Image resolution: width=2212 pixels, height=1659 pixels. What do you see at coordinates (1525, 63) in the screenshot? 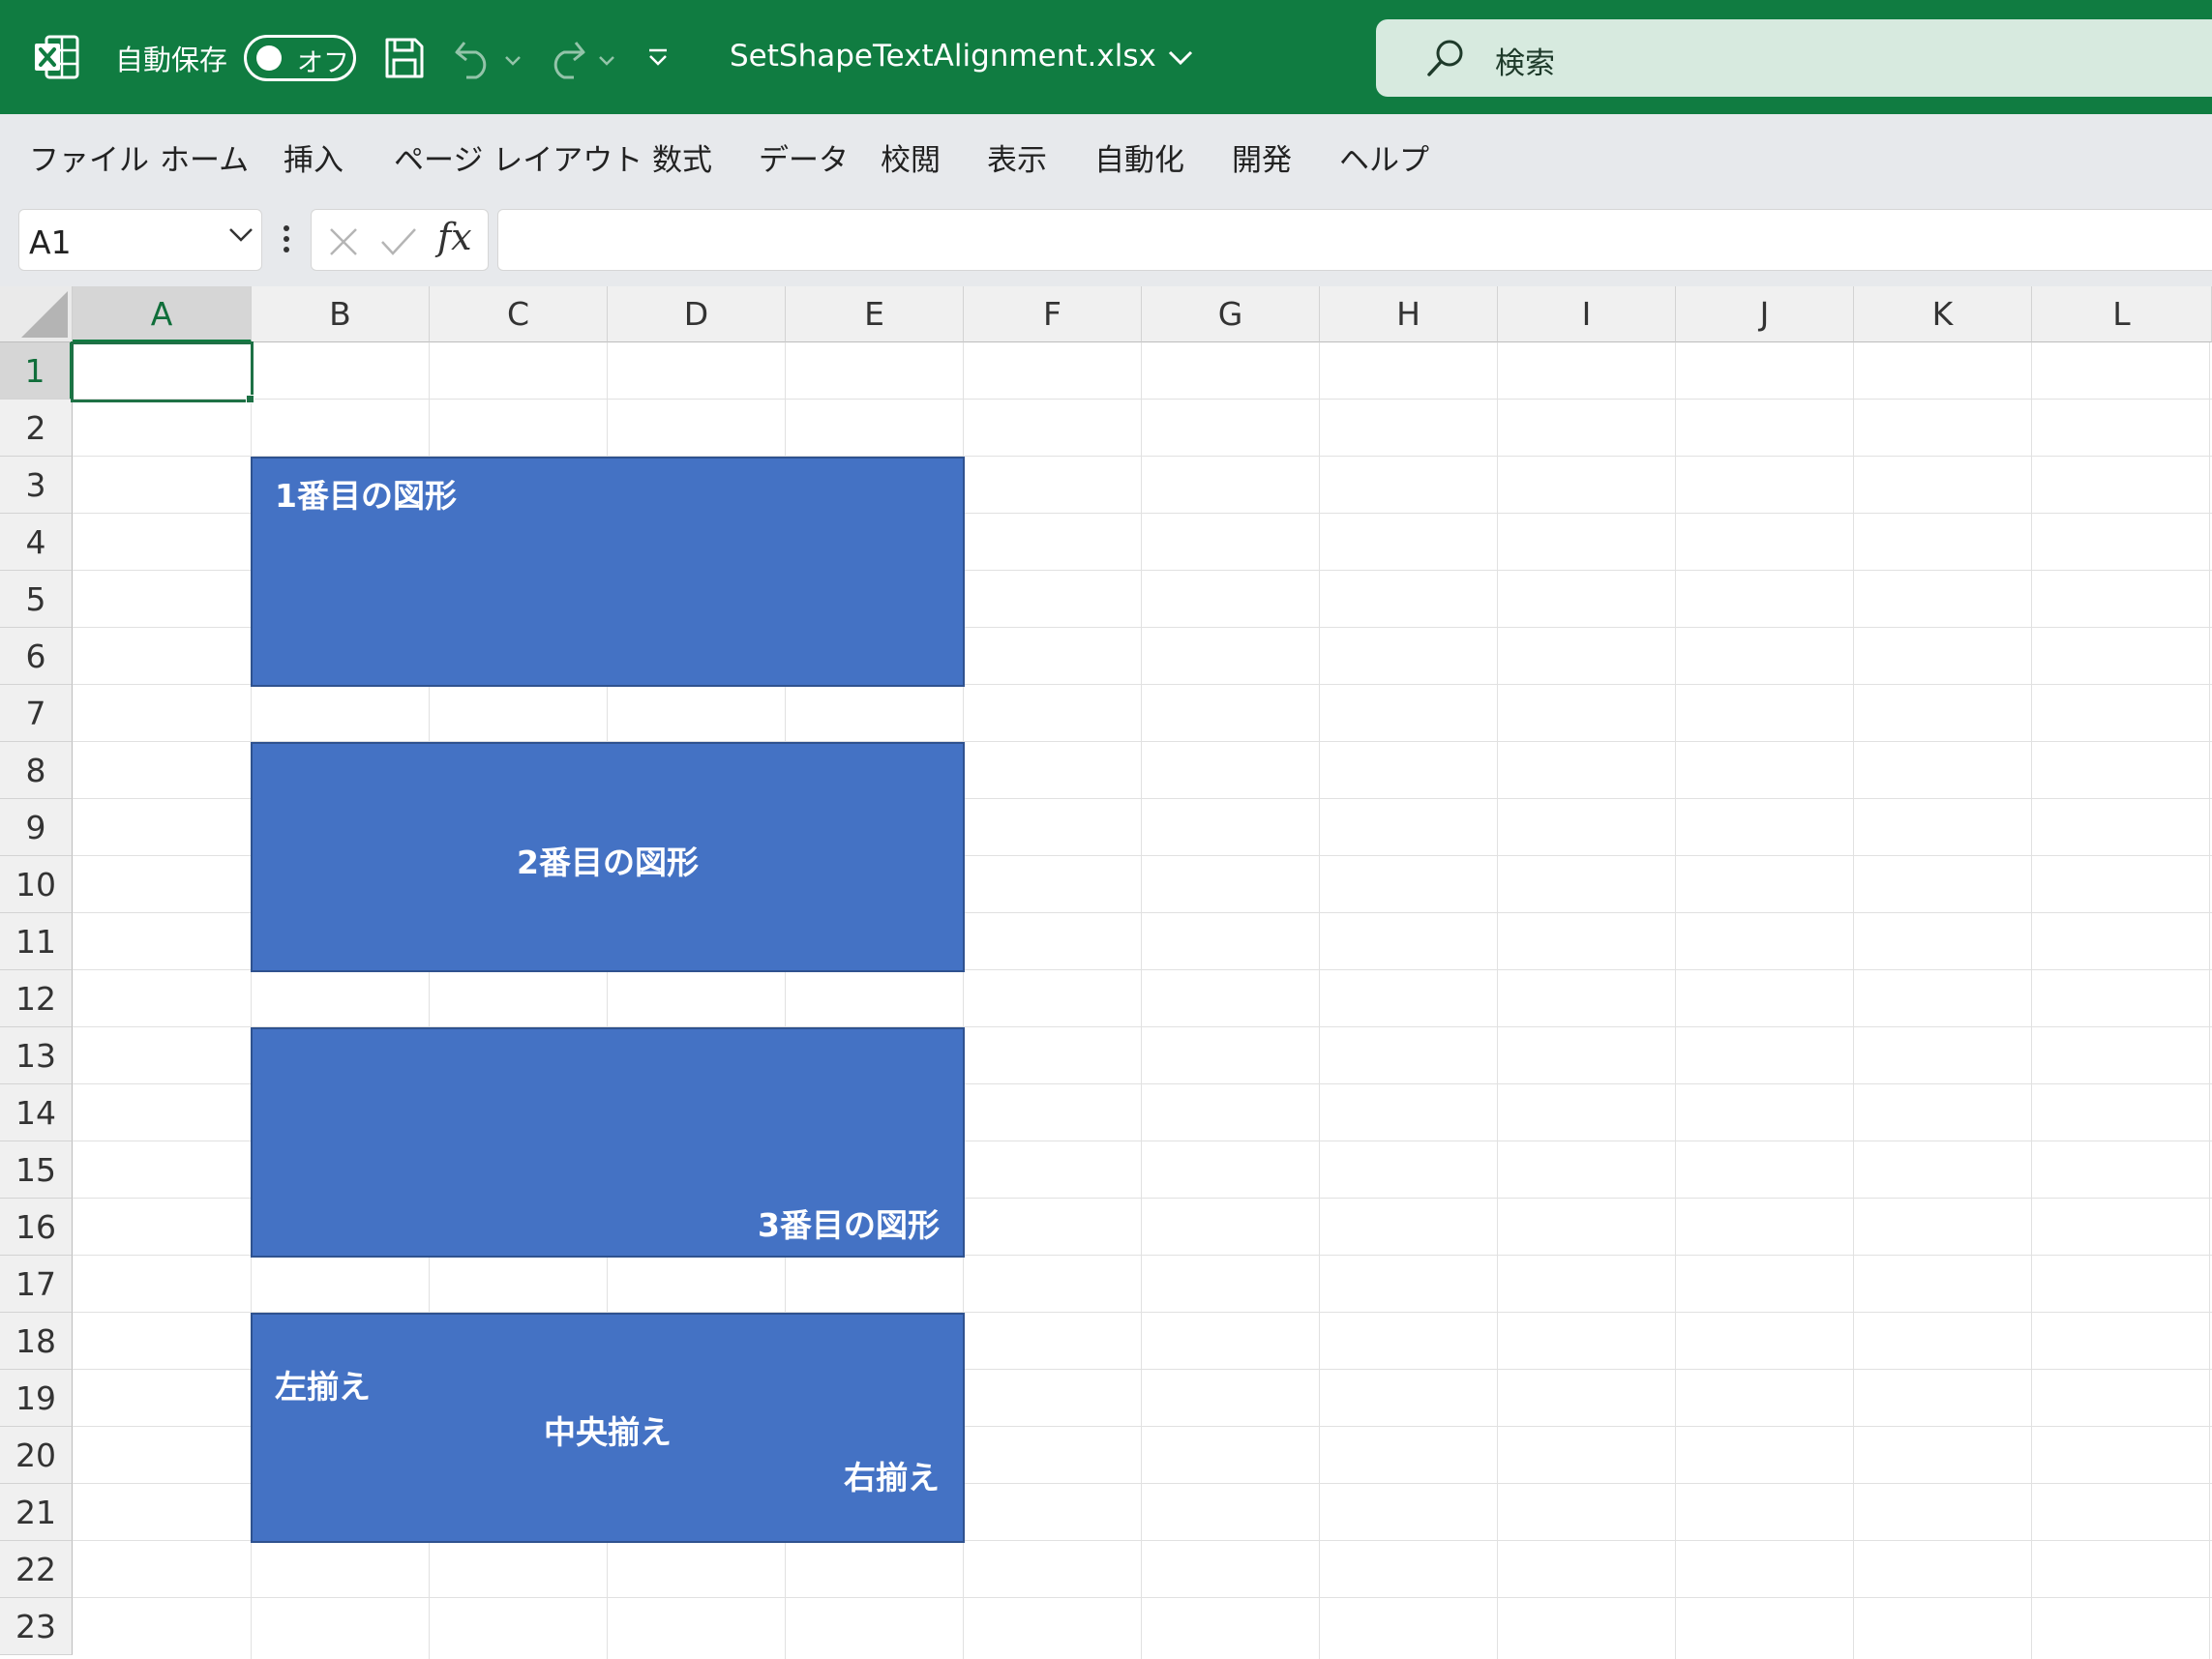
I see `search-placeholder: 検索` at bounding box center [1525, 63].